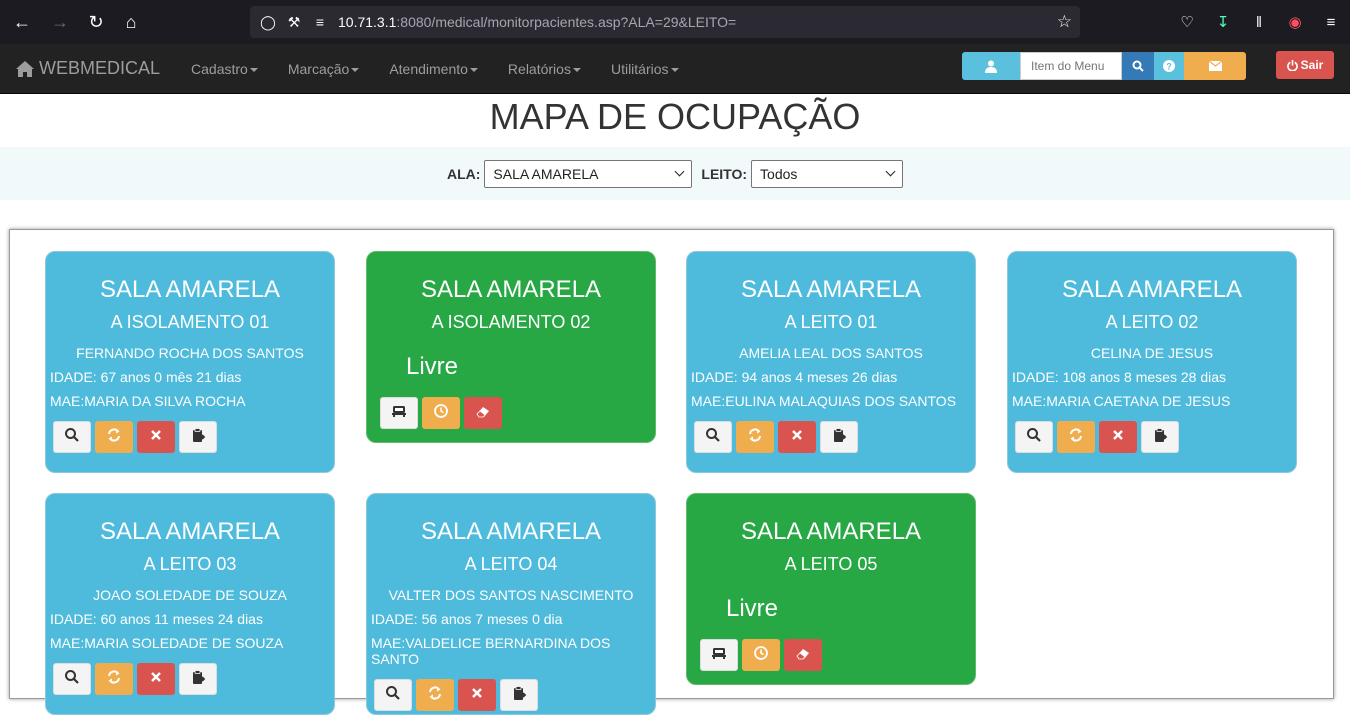 The image size is (1350, 715). Describe the element at coordinates (268, 22) in the screenshot. I see `shield-icon: ◯` at that location.